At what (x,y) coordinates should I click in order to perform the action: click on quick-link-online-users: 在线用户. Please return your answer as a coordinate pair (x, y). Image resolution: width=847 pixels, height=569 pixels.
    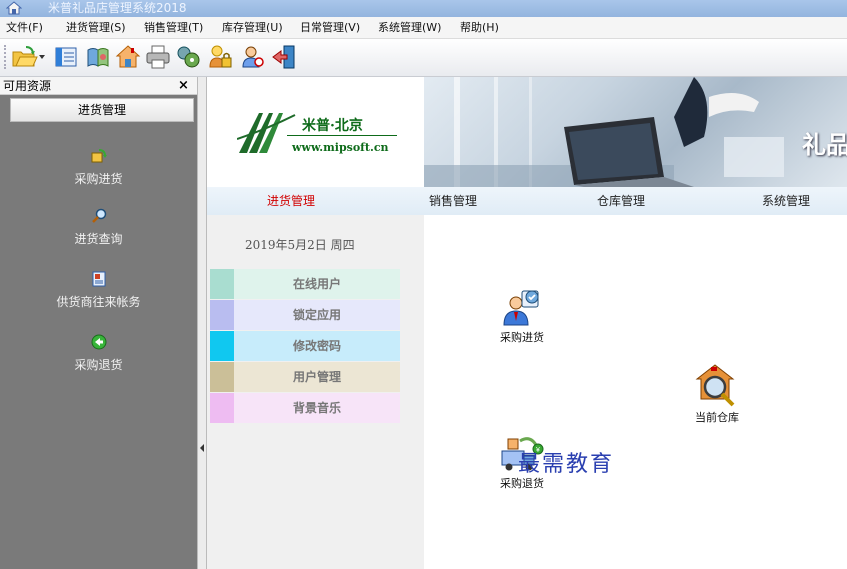
    Looking at the image, I should click on (305, 284).